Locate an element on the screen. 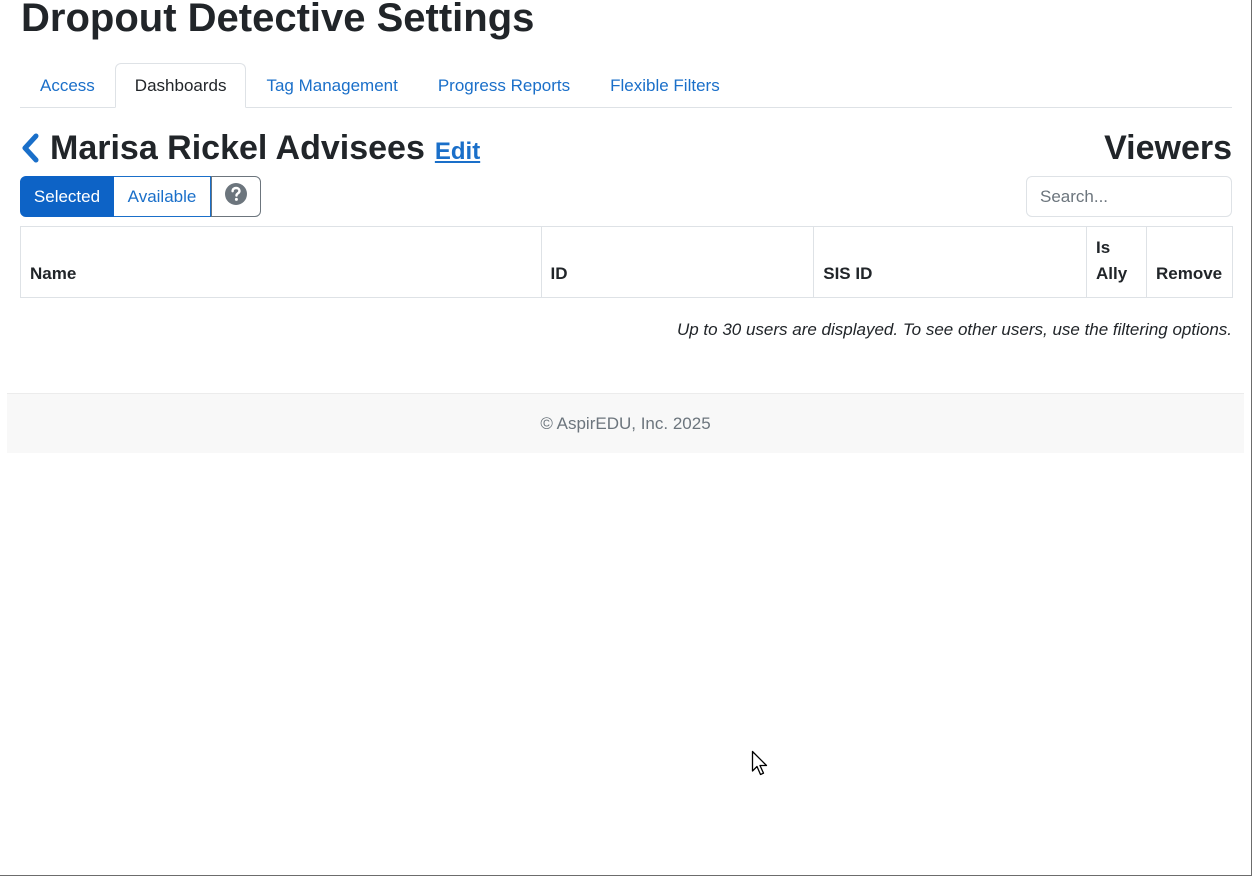 This screenshot has width=1252, height=876. viewers-table: Name ID SIS ID Is Ally Remove is located at coordinates (627, 262).